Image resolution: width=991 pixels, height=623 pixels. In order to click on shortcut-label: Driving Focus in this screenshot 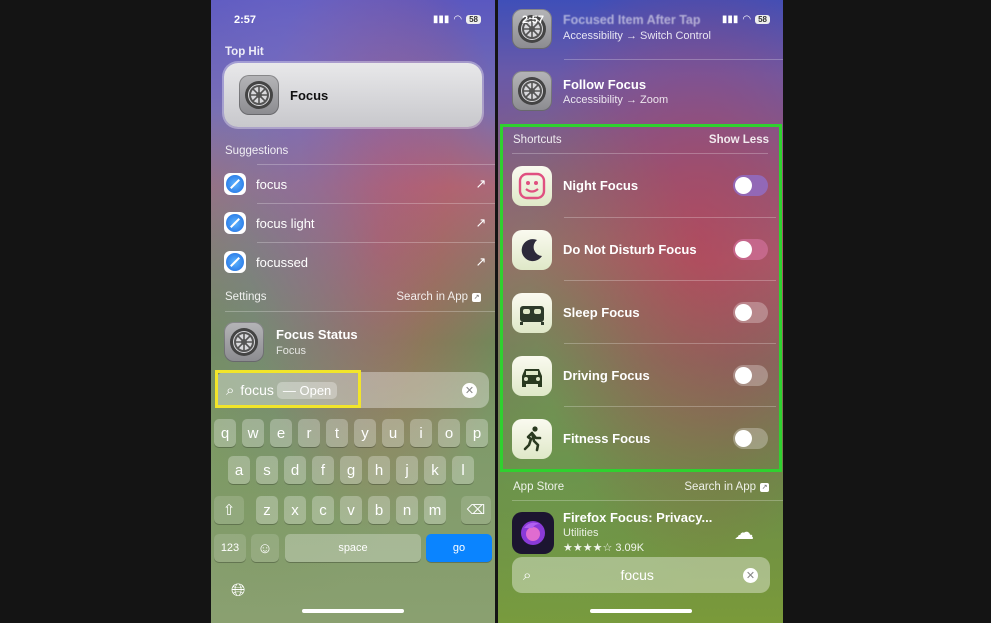, I will do `click(606, 375)`.